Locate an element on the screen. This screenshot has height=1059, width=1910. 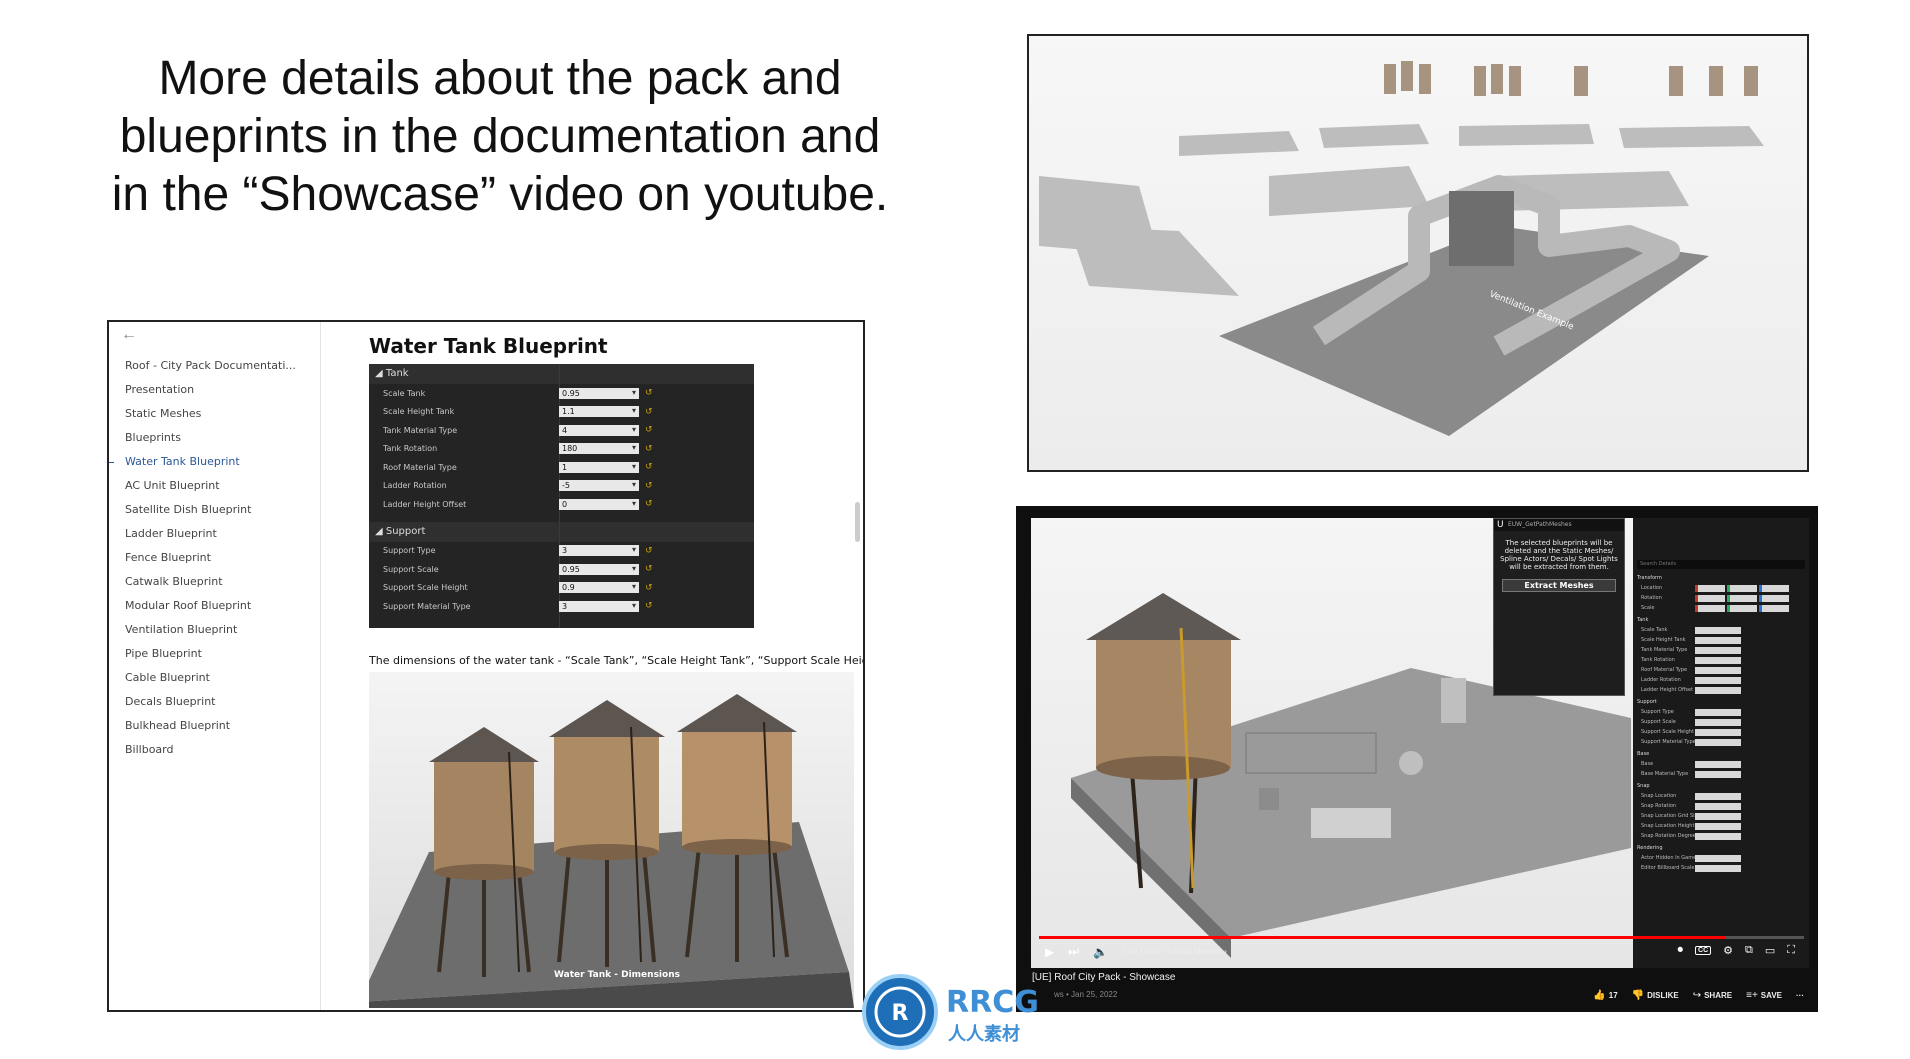
doc-nav-item: AC Unit Blueprint is located at coordinates (210, 486).